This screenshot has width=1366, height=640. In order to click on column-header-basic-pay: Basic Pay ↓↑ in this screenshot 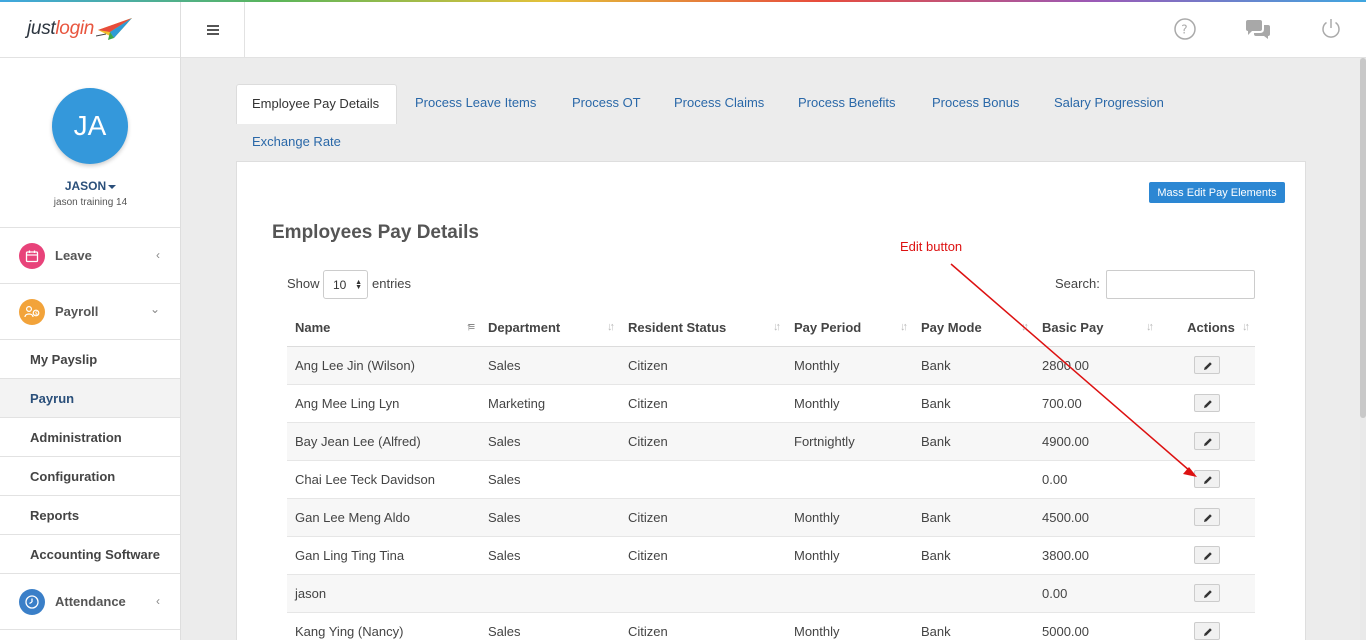, I will do `click(1096, 328)`.